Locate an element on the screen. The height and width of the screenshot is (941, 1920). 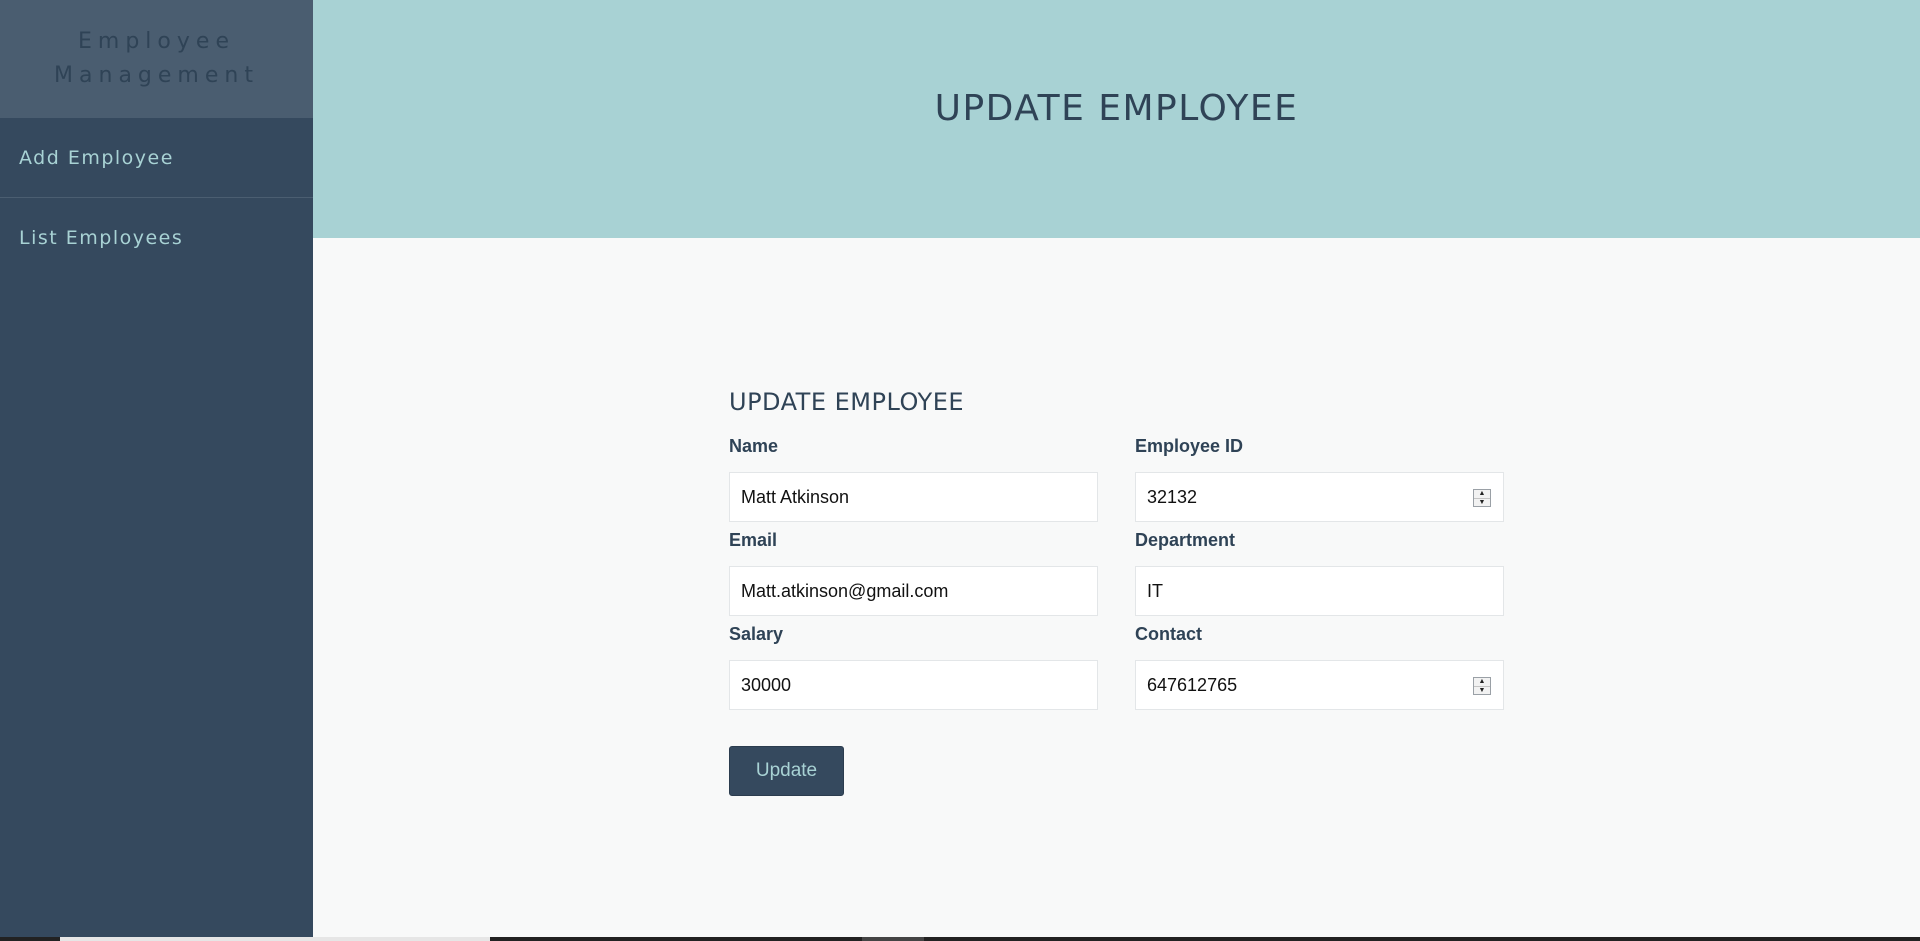
page-title: UPDATE EMPLOYEE is located at coordinates (1116, 108).